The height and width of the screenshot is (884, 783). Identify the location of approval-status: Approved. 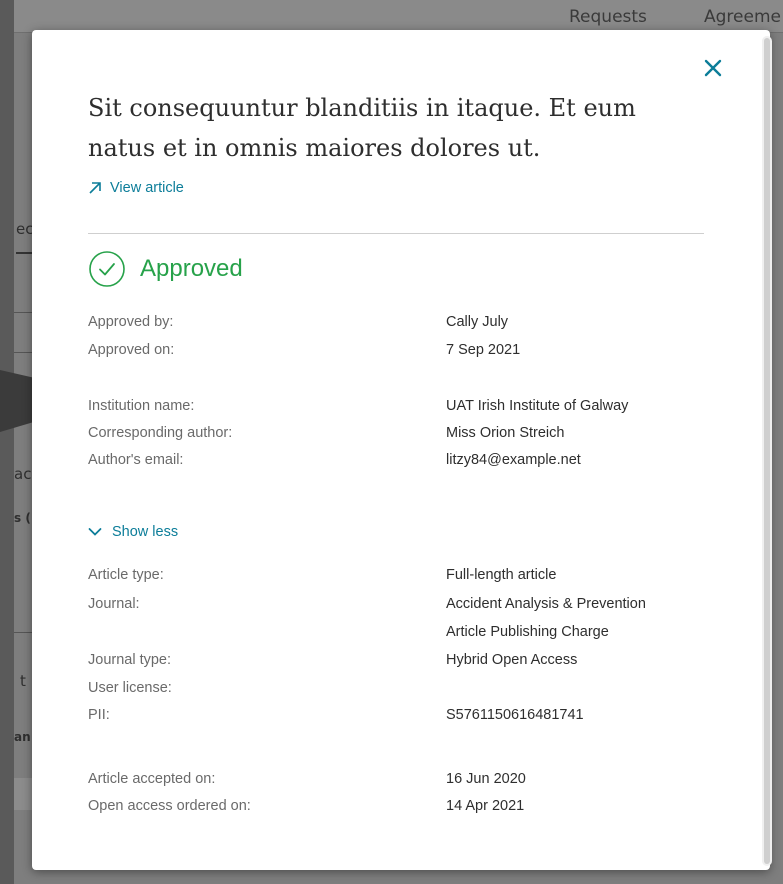
(165, 269).